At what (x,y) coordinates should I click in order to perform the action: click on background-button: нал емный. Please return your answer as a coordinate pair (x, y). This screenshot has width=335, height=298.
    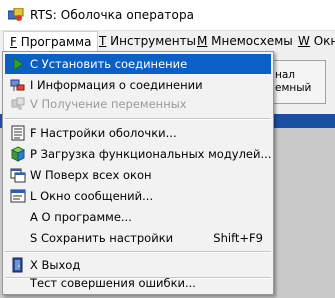
    Looking at the image, I should click on (297, 82).